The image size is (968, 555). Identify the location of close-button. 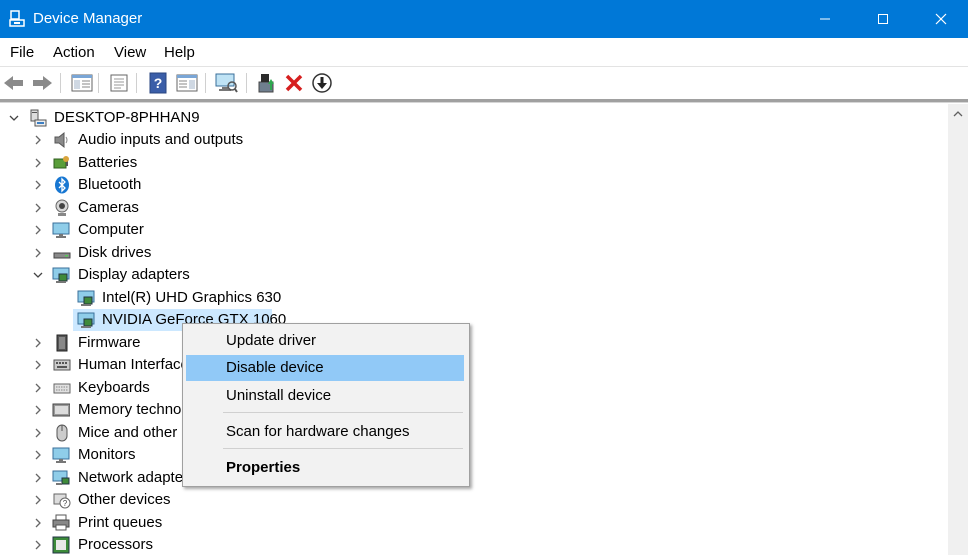
(940, 19).